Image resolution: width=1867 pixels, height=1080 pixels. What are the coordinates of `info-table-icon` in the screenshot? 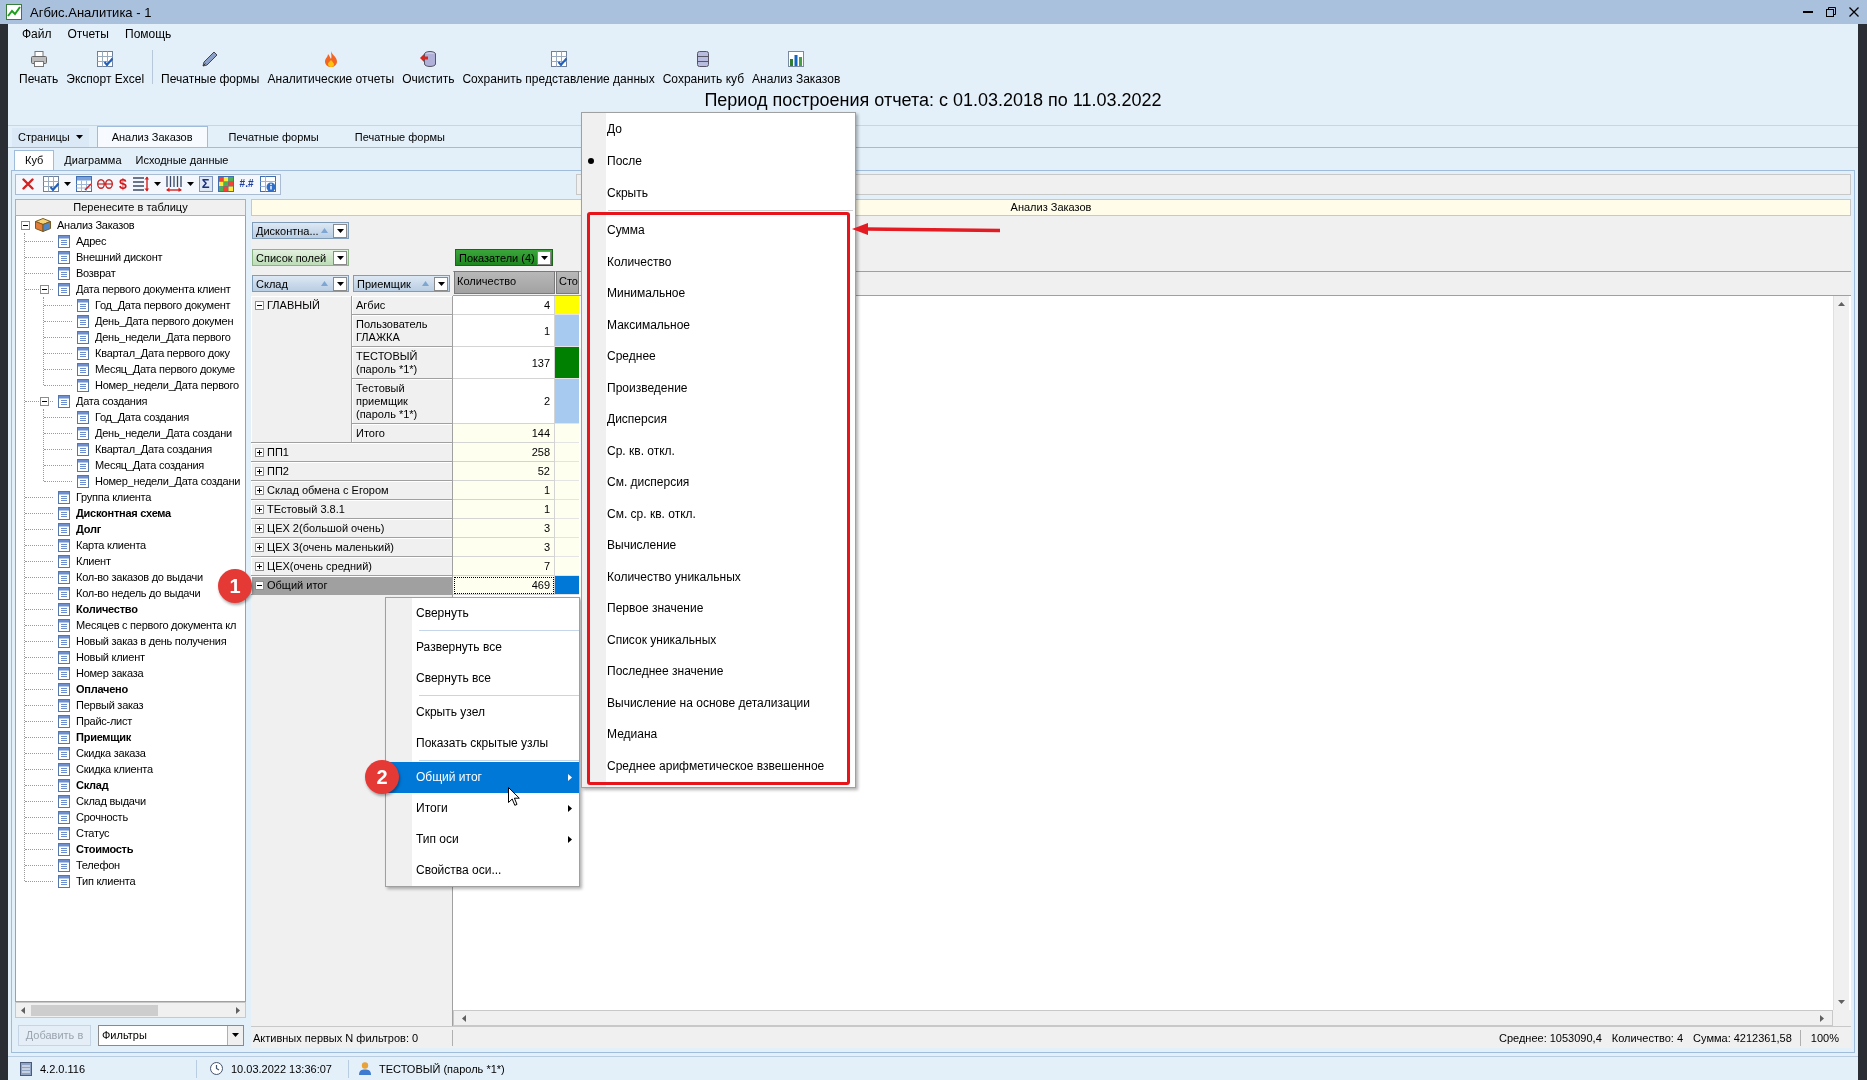 It's located at (267, 184).